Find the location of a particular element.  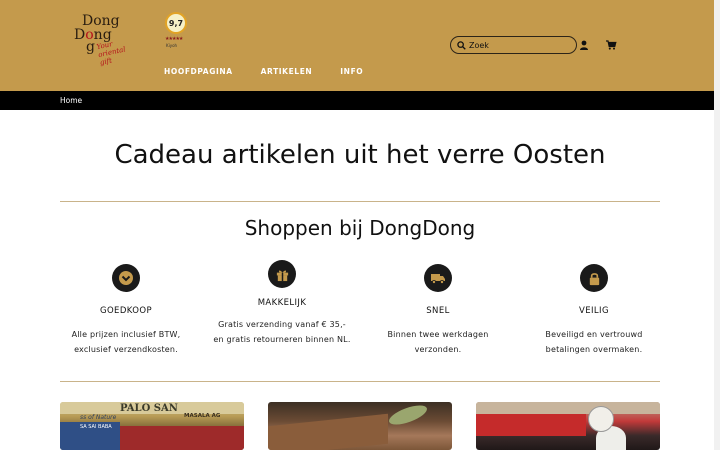

rating-stars: ★★★★★ is located at coordinates (174, 39).